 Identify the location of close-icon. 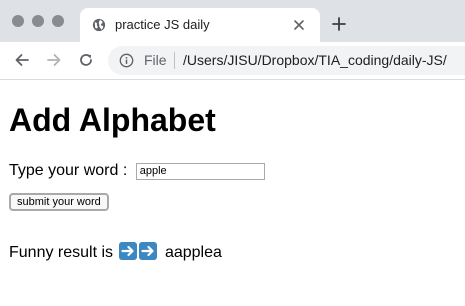
(299, 25).